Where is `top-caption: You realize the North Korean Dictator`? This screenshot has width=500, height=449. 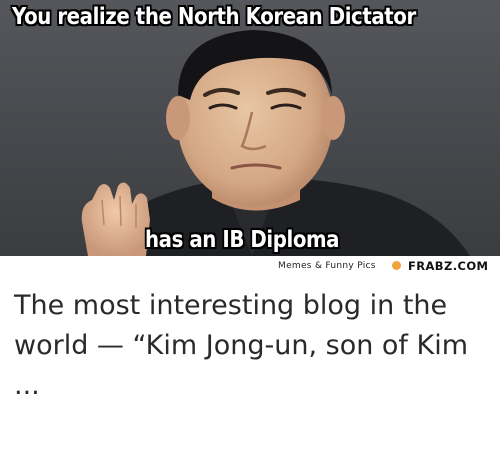
top-caption: You realize the North Korean Dictator is located at coordinates (214, 17).